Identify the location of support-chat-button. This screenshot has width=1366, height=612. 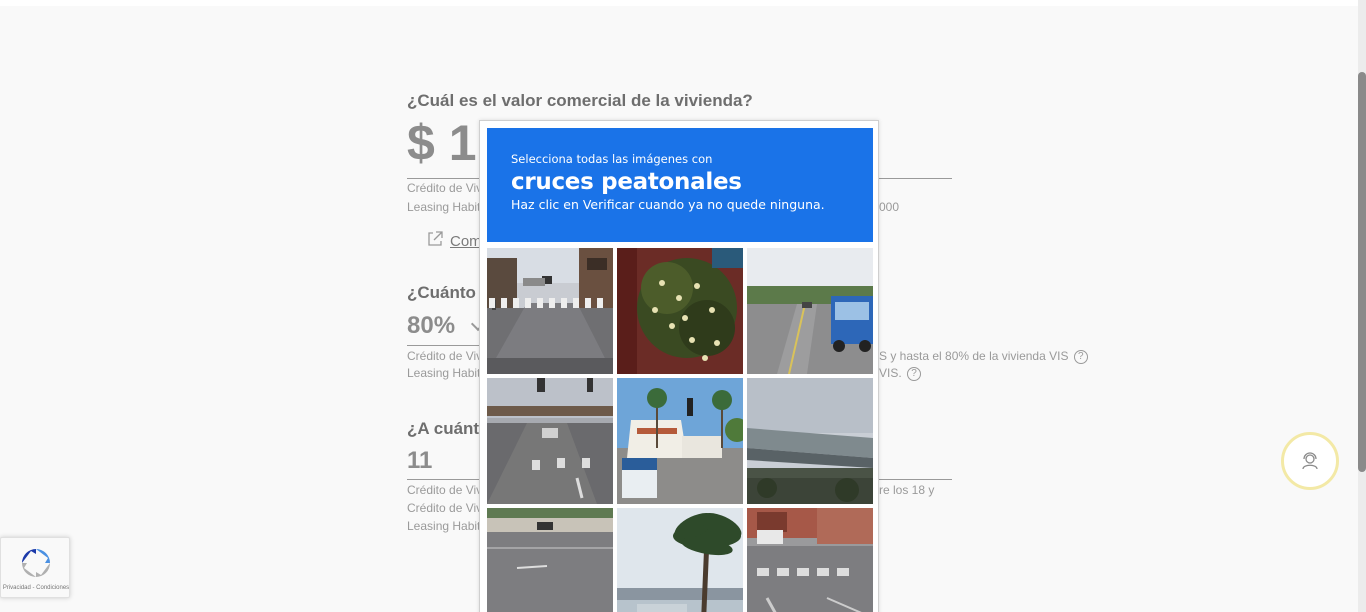
(1310, 461).